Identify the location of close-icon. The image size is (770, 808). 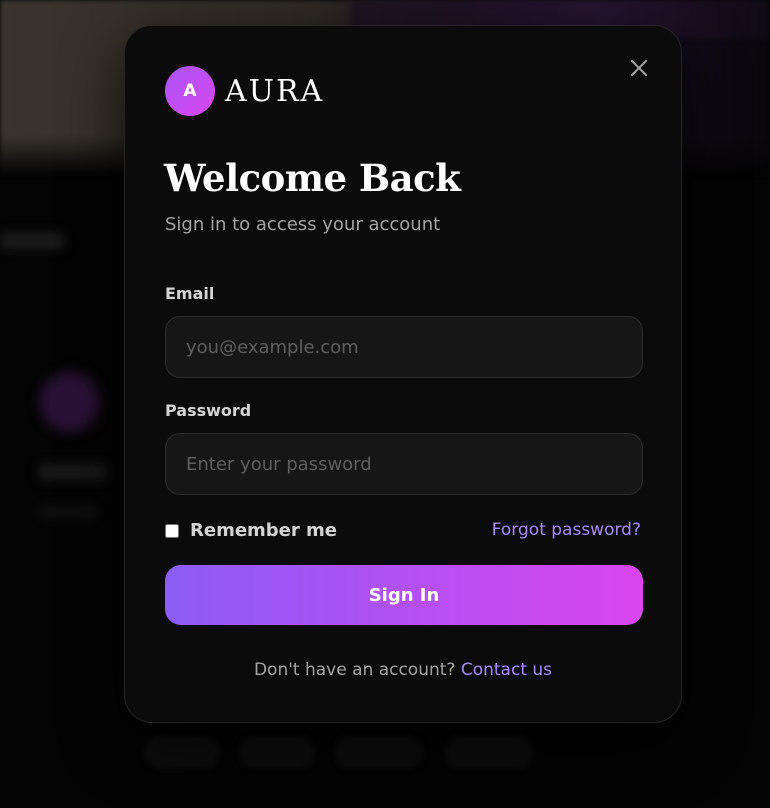
(639, 68).